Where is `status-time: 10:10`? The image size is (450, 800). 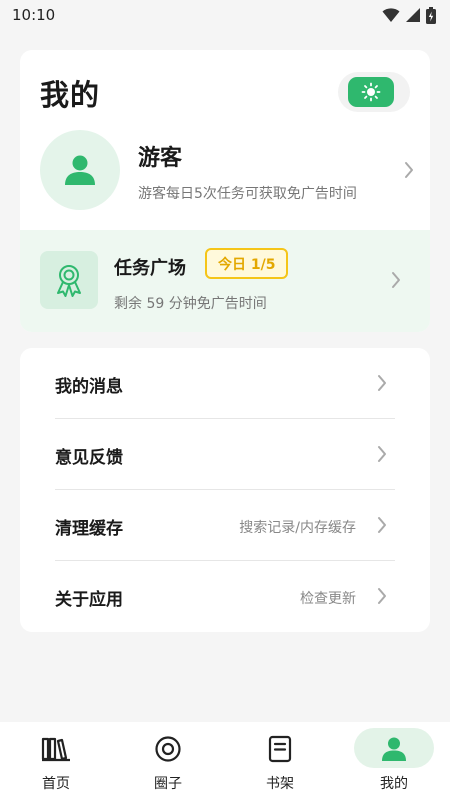
status-time: 10:10 is located at coordinates (34, 15).